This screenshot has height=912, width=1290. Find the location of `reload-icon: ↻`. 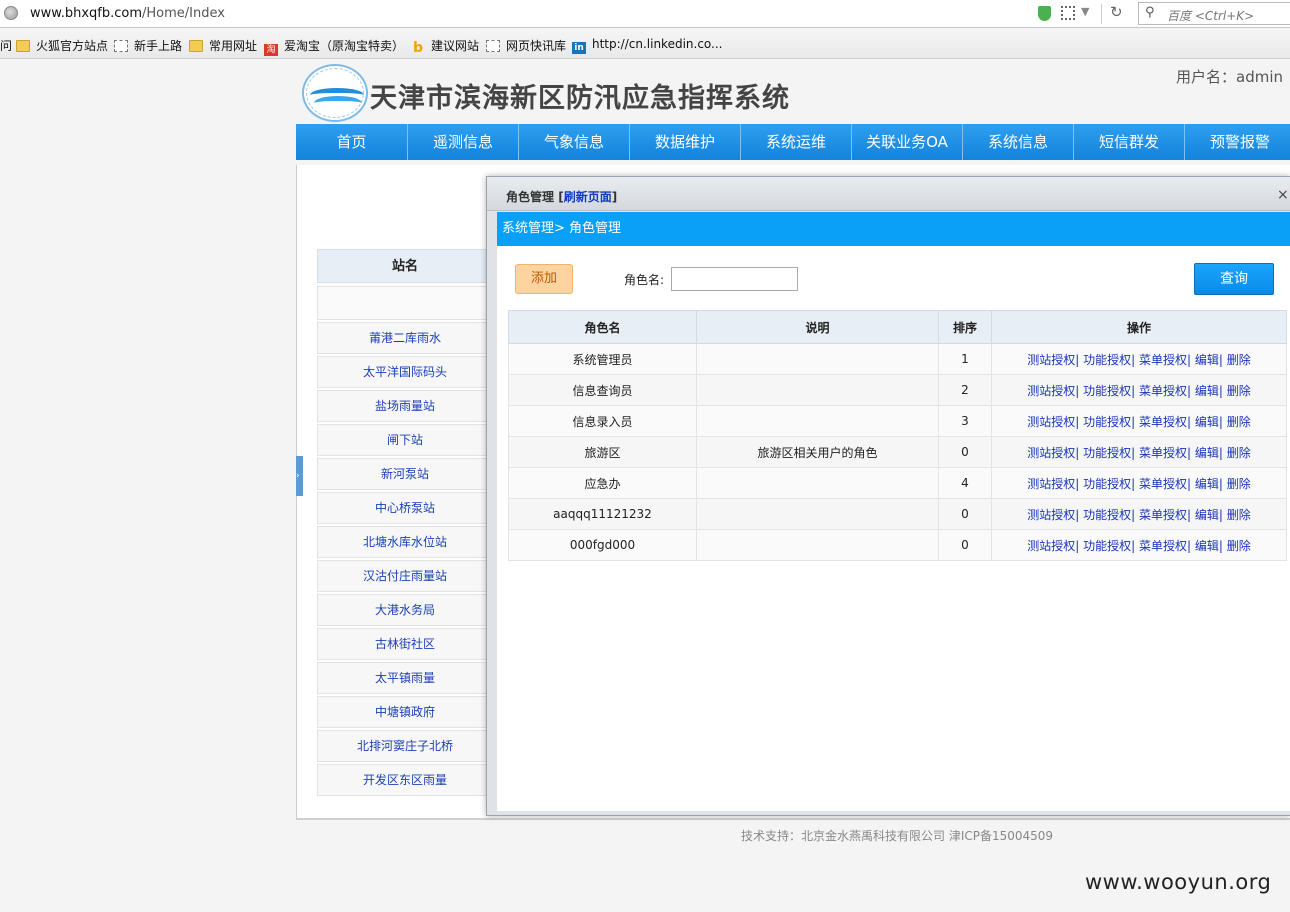

reload-icon: ↻ is located at coordinates (1116, 12).